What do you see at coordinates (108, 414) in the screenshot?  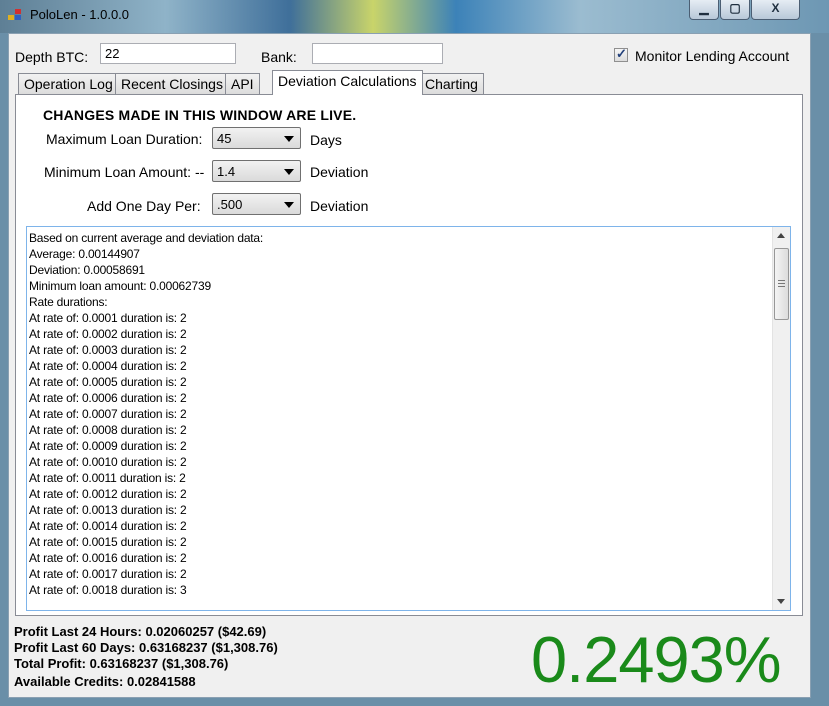 I see `output-line: At rate of: 0.0007 duration is: 2` at bounding box center [108, 414].